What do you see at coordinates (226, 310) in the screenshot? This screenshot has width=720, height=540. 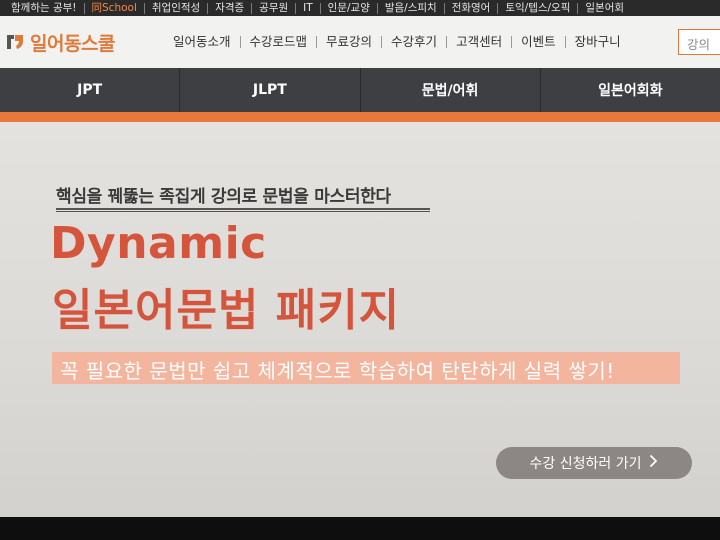 I see `banner-title-korean: 일본어문법 패키지` at bounding box center [226, 310].